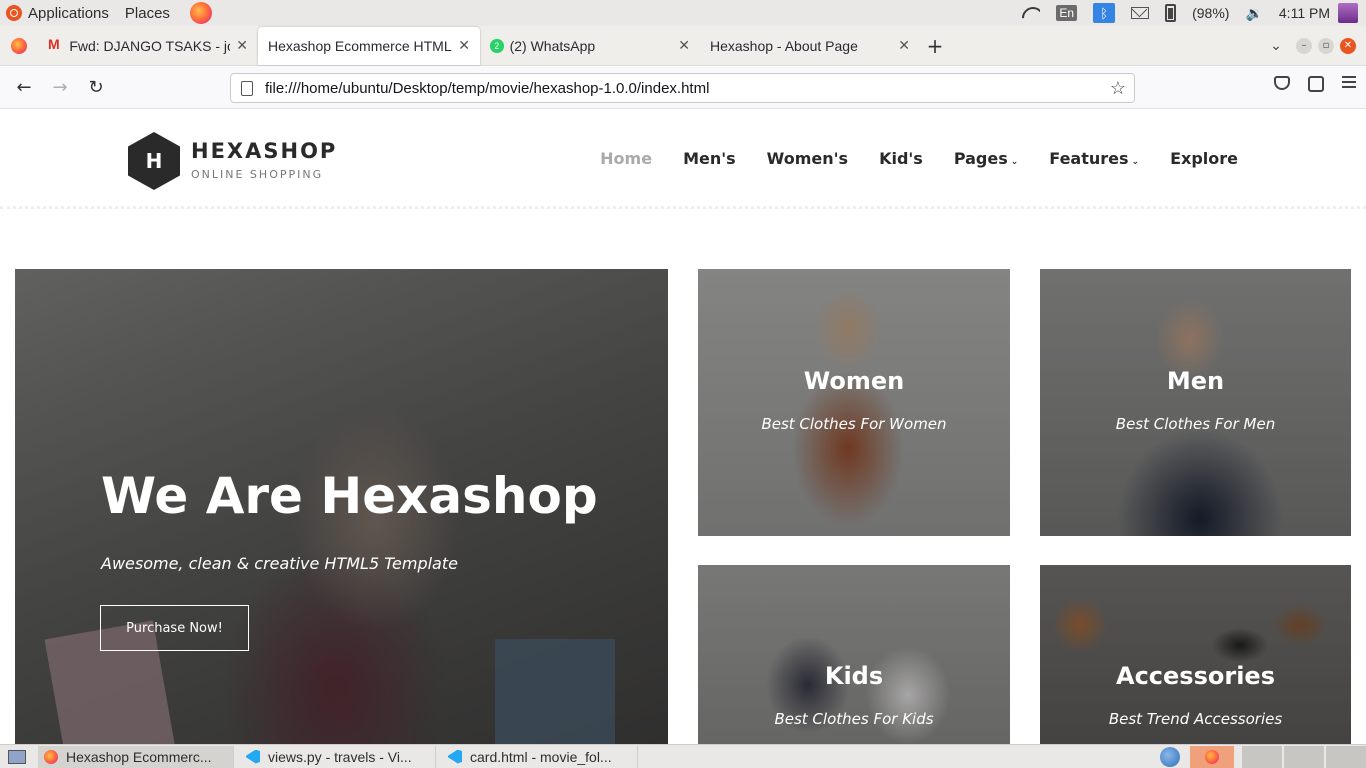 The image size is (1366, 768). I want to click on extensions-icon, so click(1316, 84).